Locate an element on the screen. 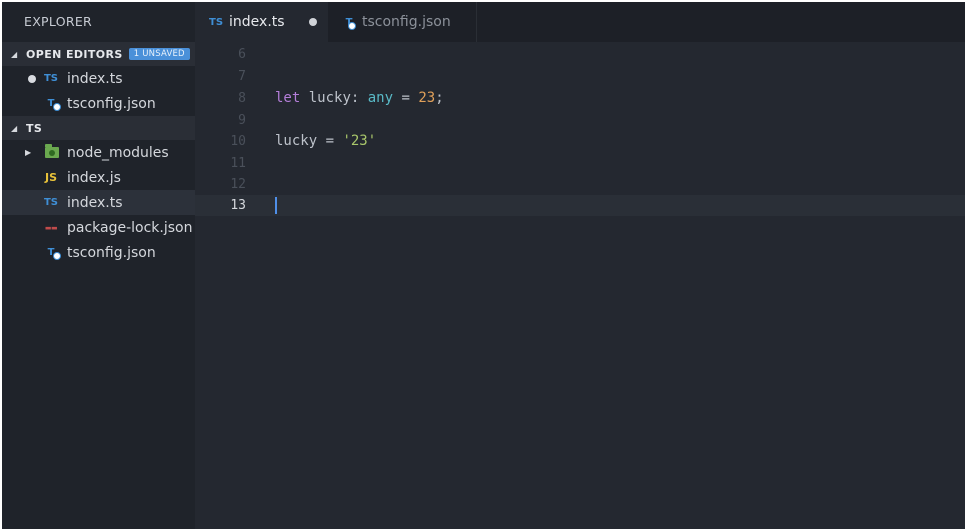 The image size is (967, 531). code-line: 11 is located at coordinates (580, 163).